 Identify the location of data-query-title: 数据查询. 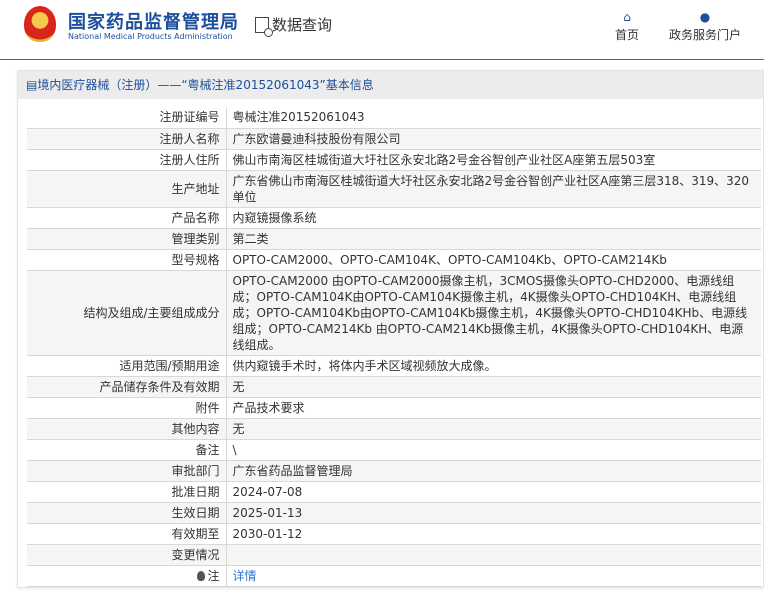
(294, 25).